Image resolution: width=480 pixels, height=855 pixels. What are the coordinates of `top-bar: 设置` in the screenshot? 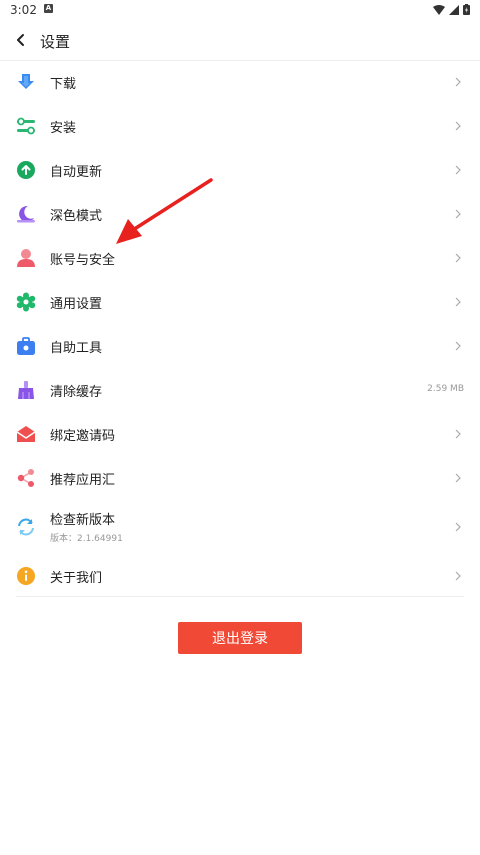 It's located at (240, 40).